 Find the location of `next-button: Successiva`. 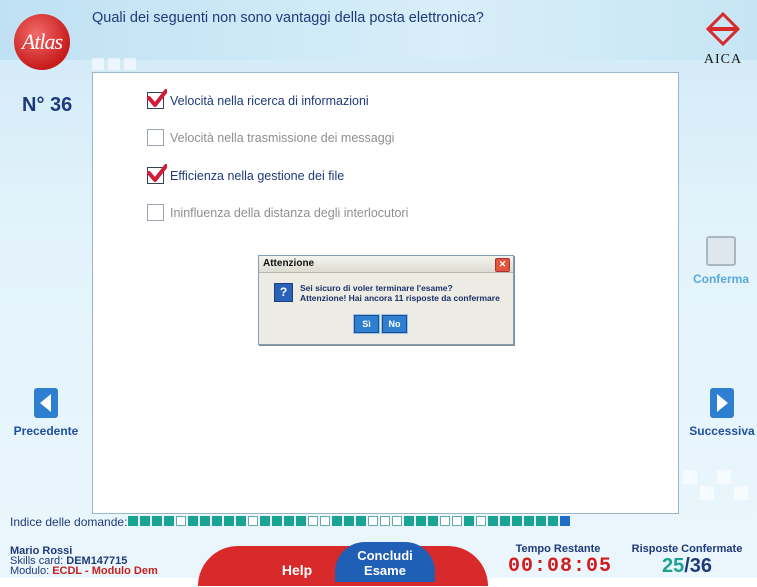

next-button: Successiva is located at coordinates (722, 413).